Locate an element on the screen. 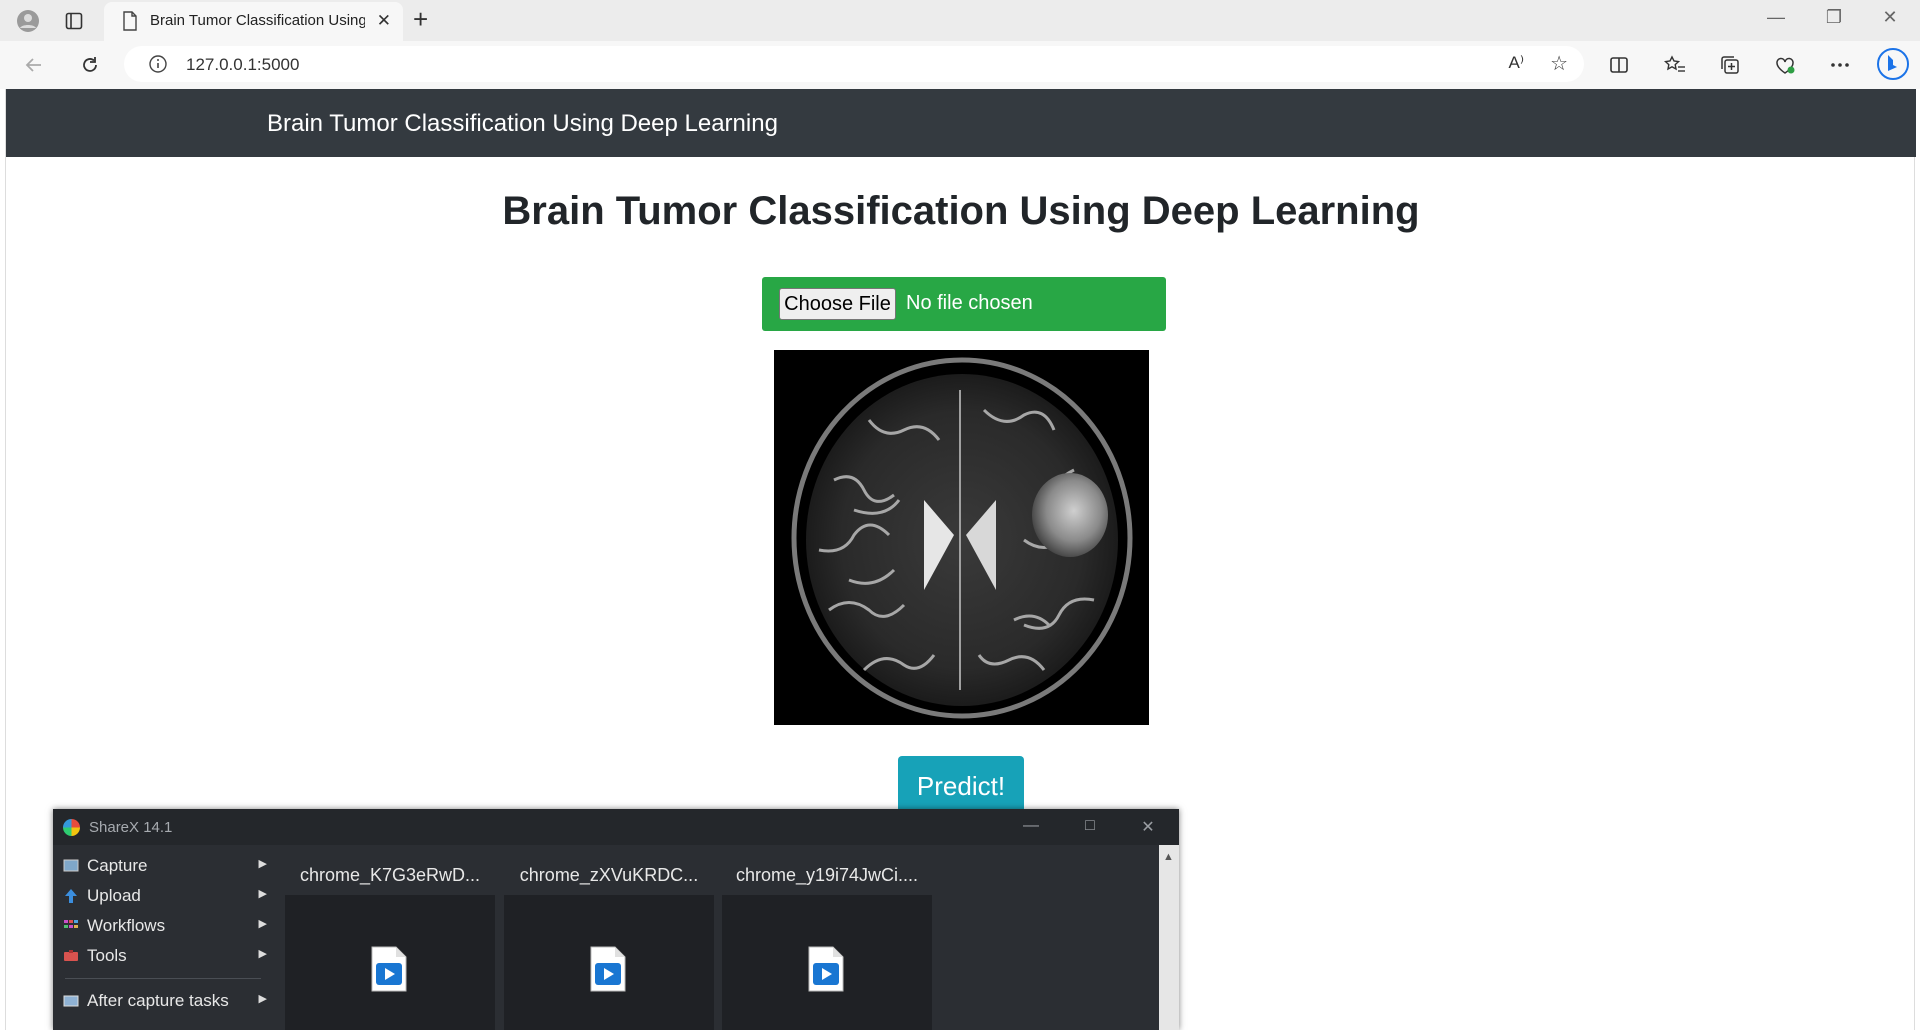 The height and width of the screenshot is (1030, 1920). file-upload-form: Choose File No file chosen is located at coordinates (964, 304).